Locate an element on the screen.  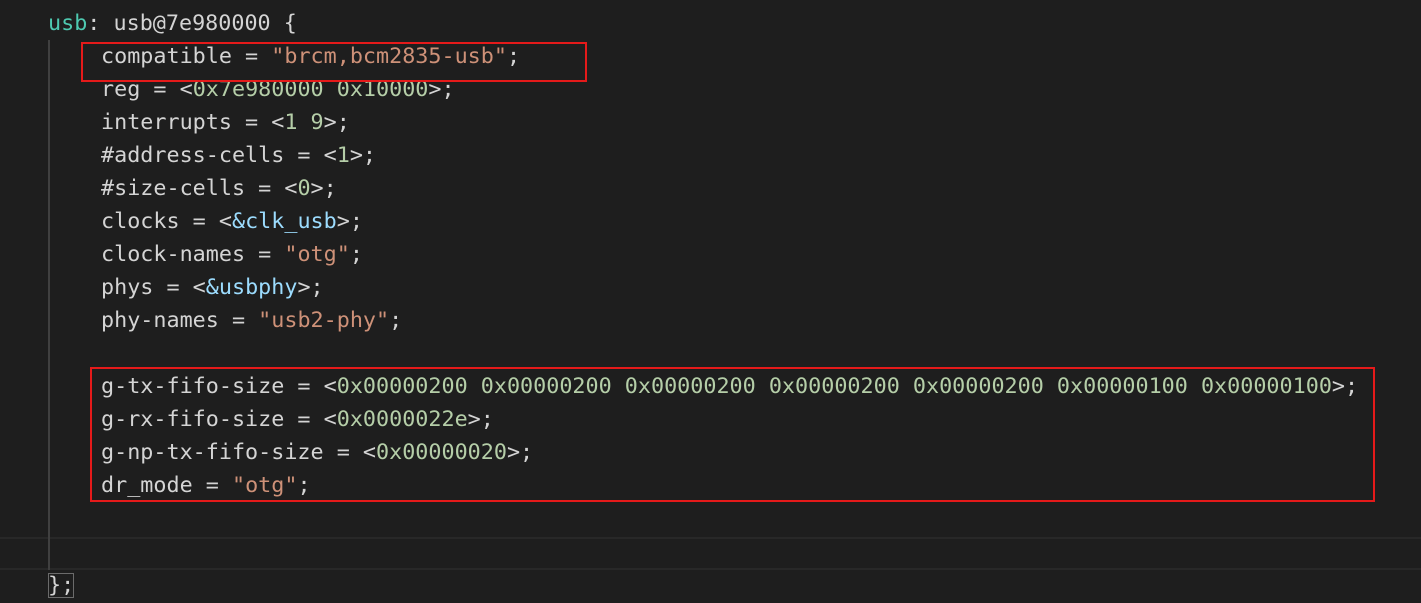
node-footer-line: }; is located at coordinates (61, 585).